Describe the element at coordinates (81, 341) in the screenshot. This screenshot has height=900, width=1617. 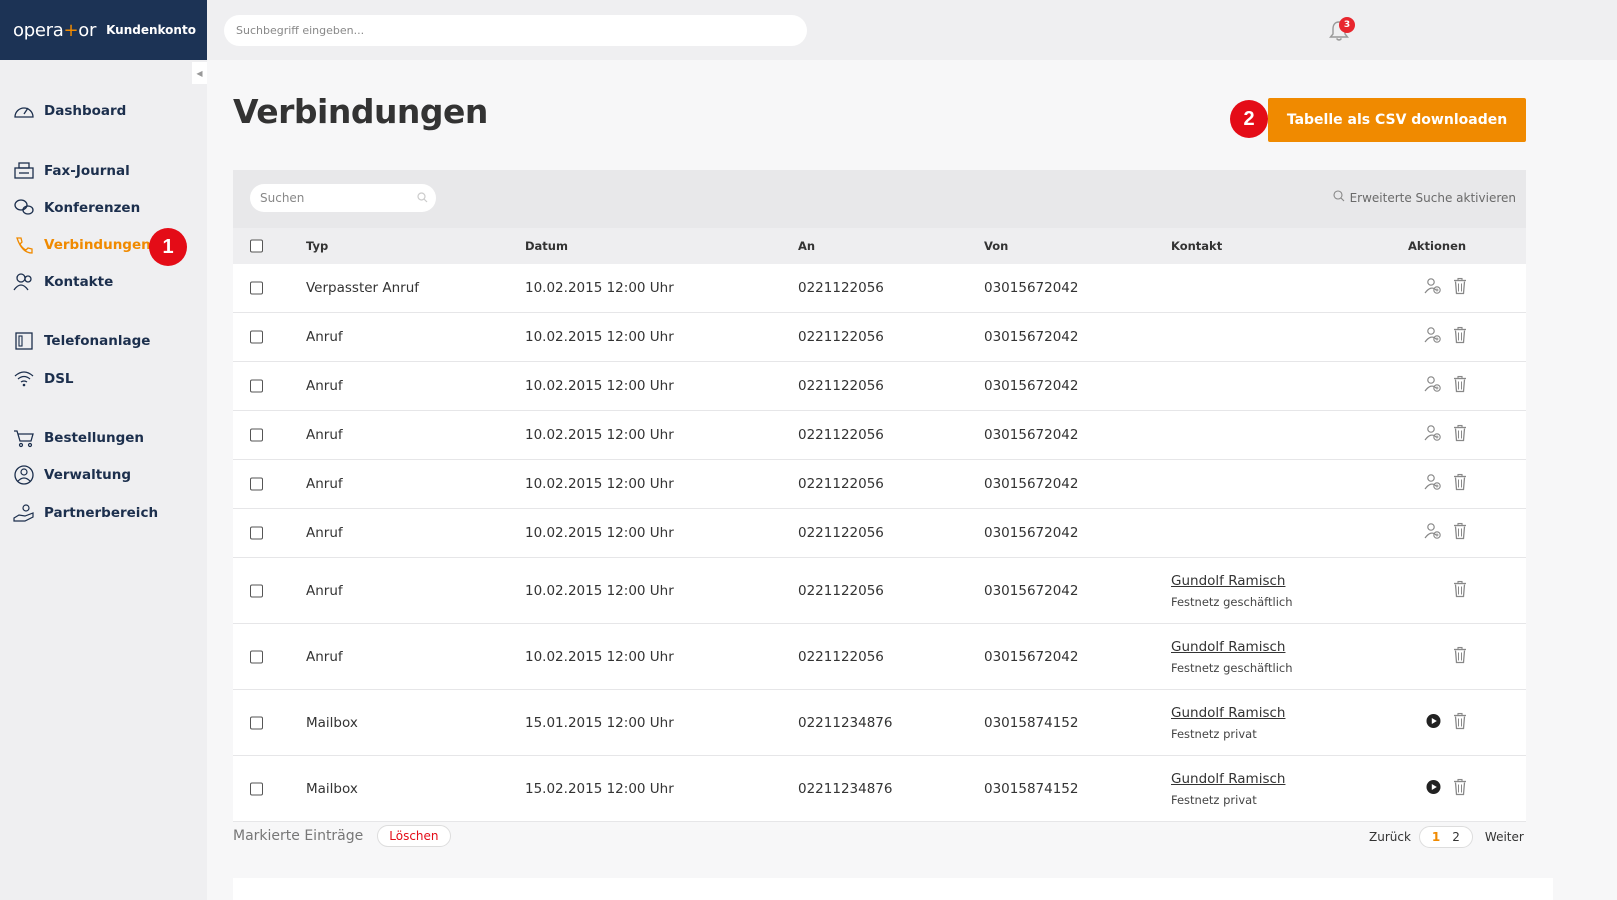
I see `sidebar-item-telefonanlage: Telefonanlage` at that location.